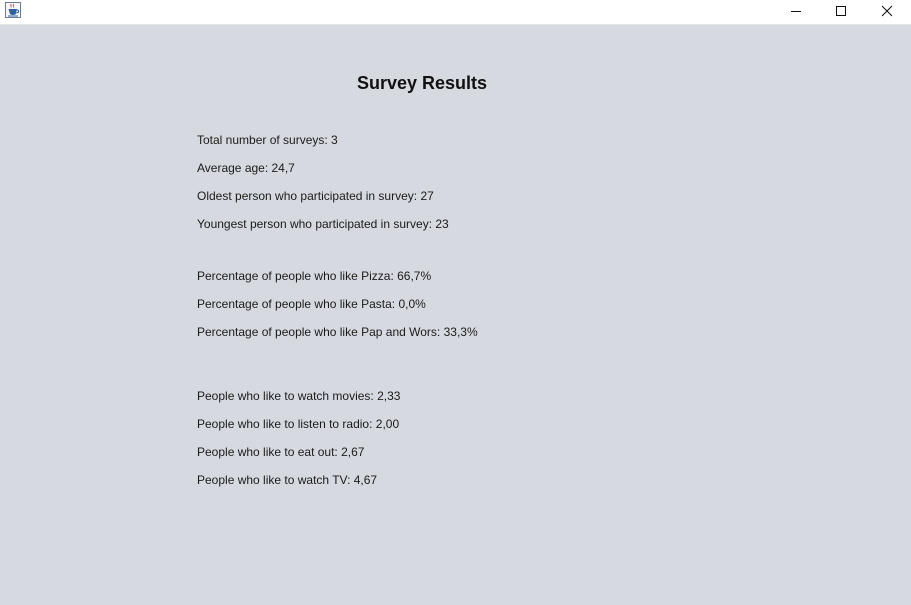 The width and height of the screenshot is (911, 605). I want to click on close-button, so click(887, 12).